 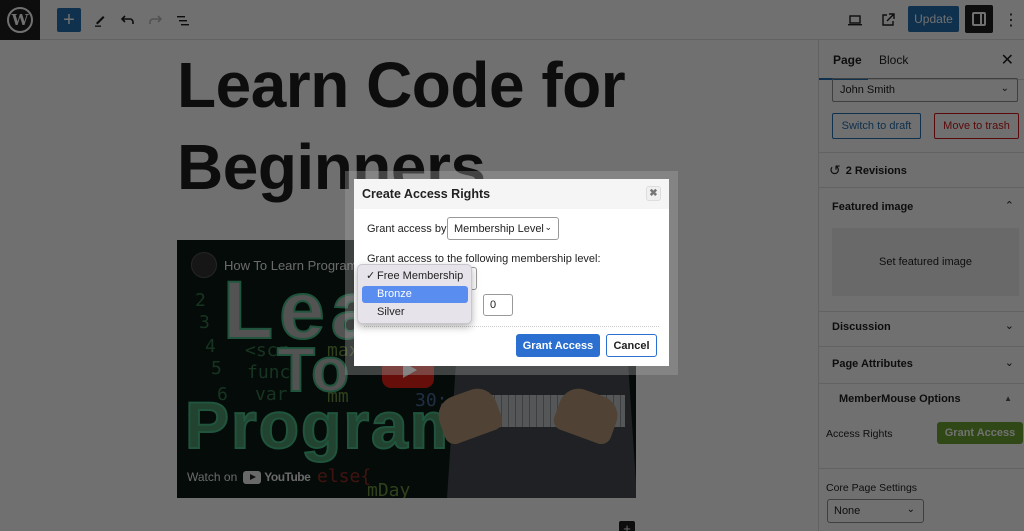 I want to click on option-label: Bronze, so click(x=394, y=294).